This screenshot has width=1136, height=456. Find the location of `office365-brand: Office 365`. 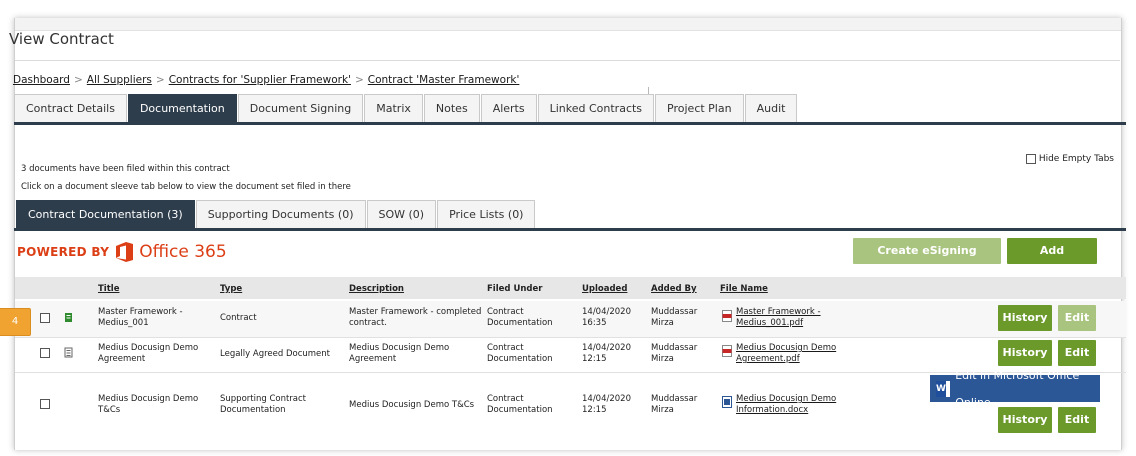

office365-brand: Office 365 is located at coordinates (183, 252).